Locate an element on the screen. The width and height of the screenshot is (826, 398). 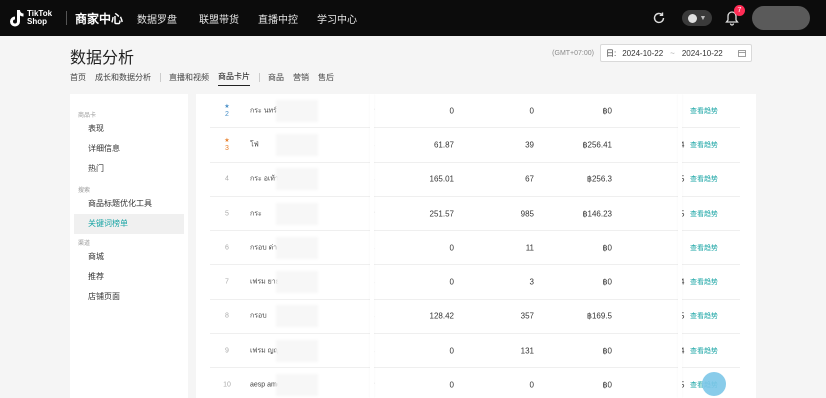
date-end: 2024-10-22 is located at coordinates (702, 53).